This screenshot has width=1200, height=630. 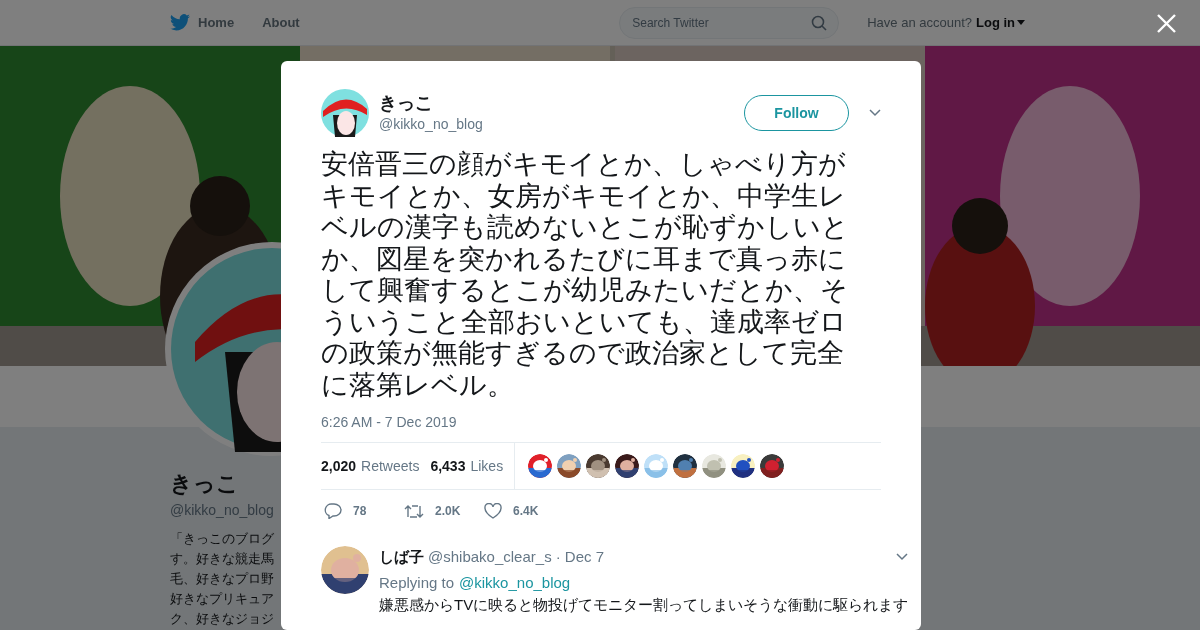 I want to click on login-link: Log in, so click(x=1000, y=22).